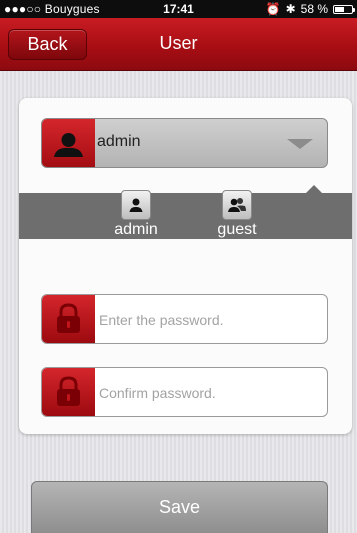  Describe the element at coordinates (185, 212) in the screenshot. I see `user-picker-panel: admin guest` at that location.